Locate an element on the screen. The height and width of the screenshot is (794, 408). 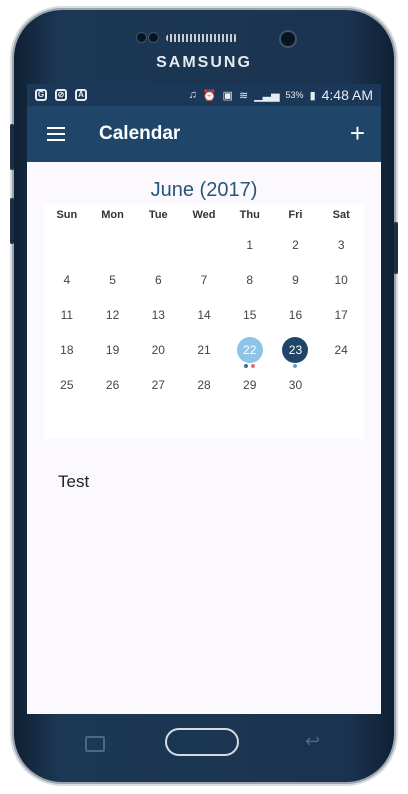
weekday-label: Thu is located at coordinates (249, 215).